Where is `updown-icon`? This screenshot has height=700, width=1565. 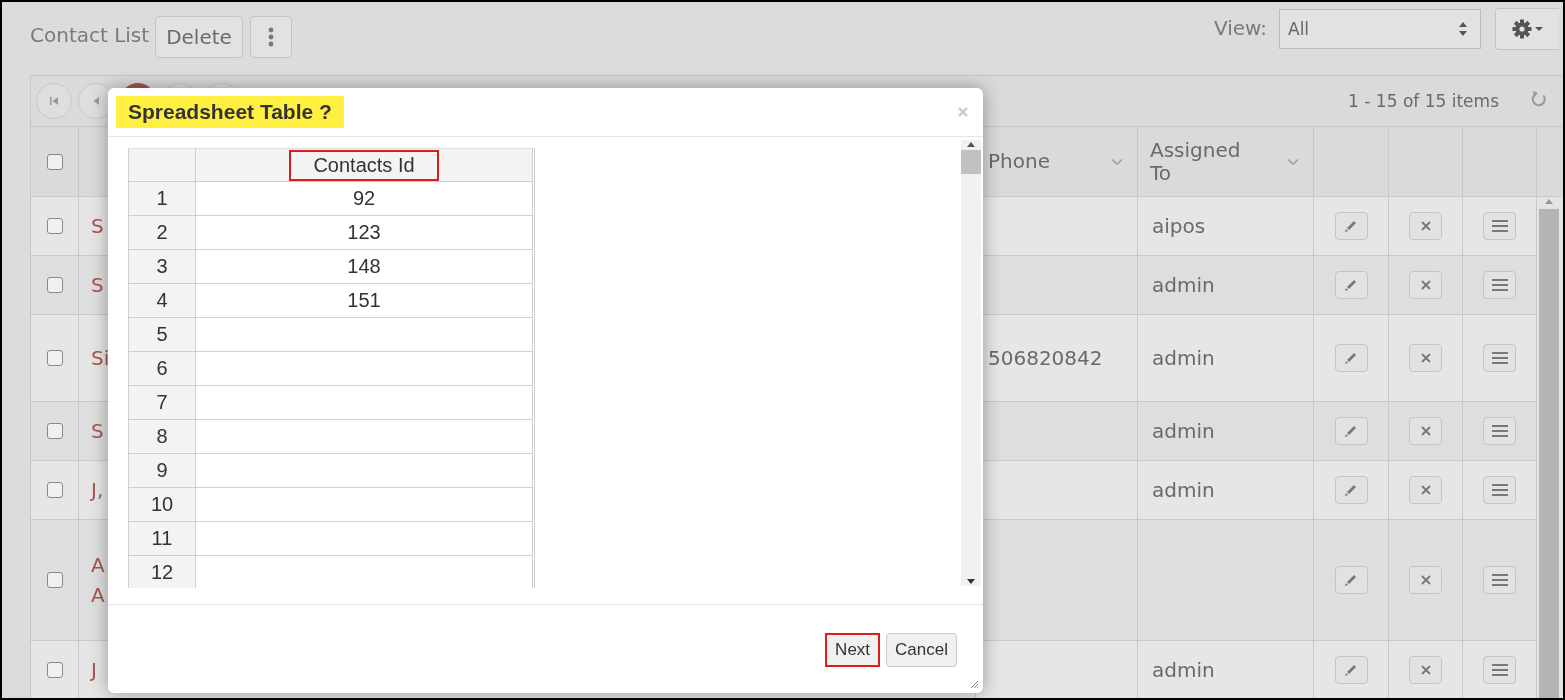 updown-icon is located at coordinates (1463, 28).